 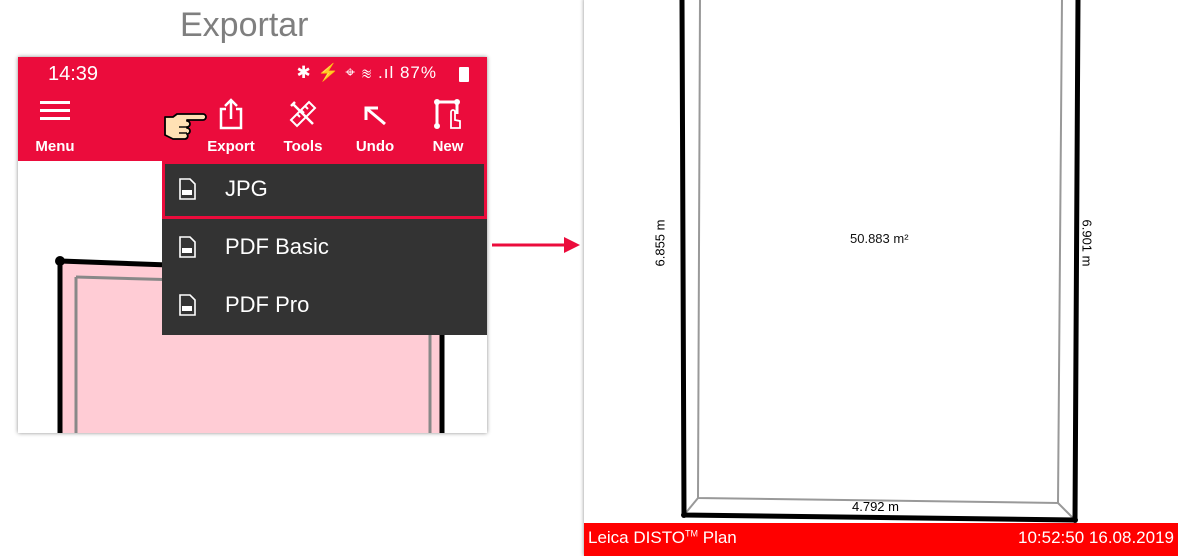 What do you see at coordinates (1087, 243) in the screenshot?
I see `right-wall-dimension: 6.901 m` at bounding box center [1087, 243].